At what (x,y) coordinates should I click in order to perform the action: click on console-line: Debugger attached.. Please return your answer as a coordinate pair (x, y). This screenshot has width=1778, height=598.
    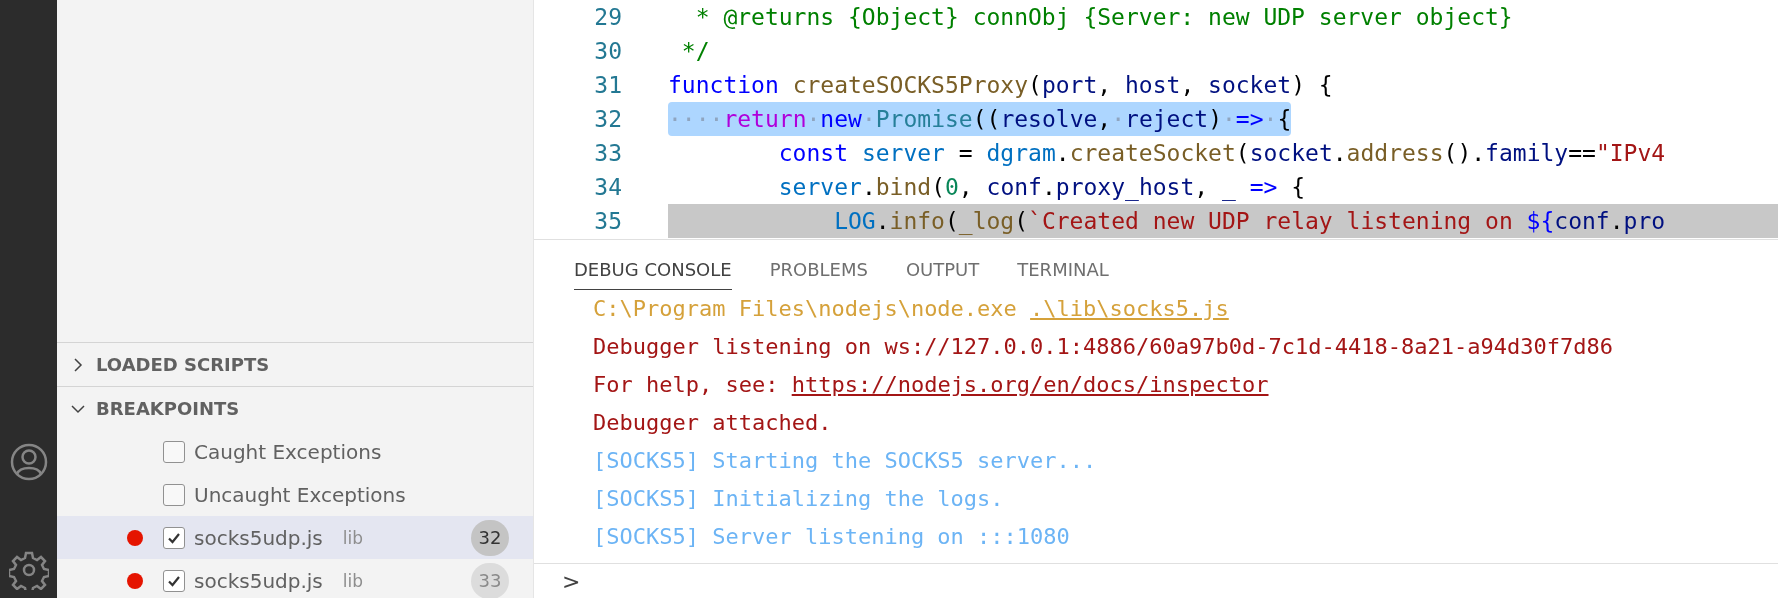
    Looking at the image, I should click on (713, 423).